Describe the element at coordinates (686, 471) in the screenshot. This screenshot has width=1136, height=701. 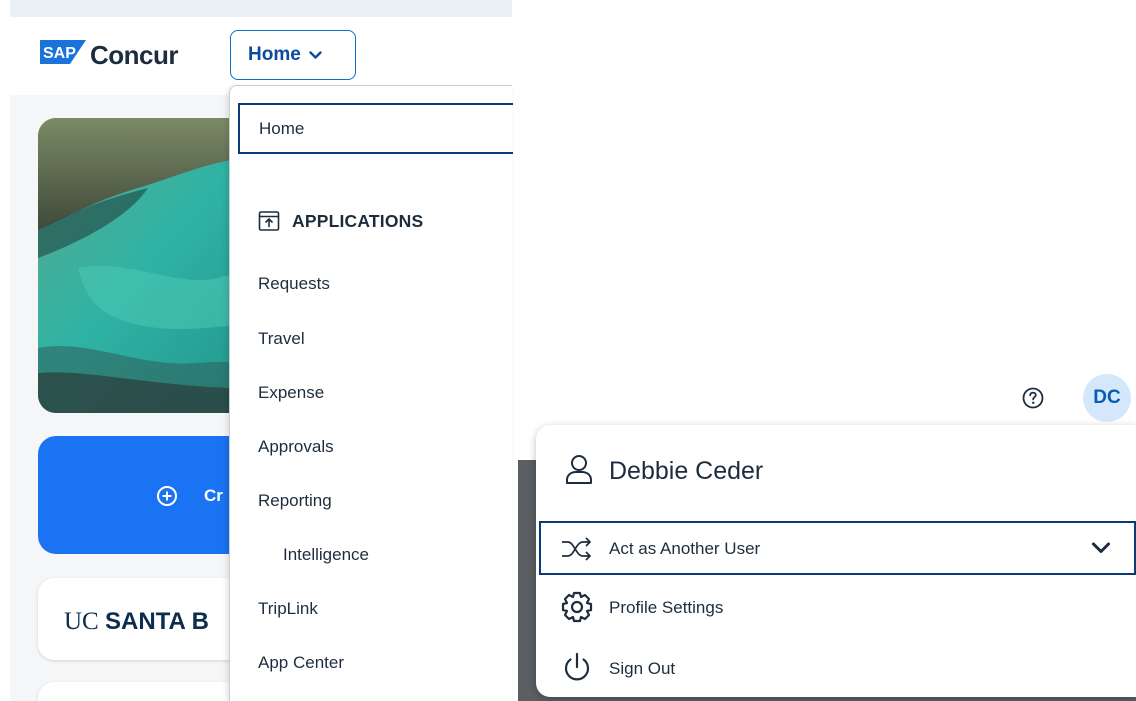
I see `user-name: Debbie Ceder` at that location.